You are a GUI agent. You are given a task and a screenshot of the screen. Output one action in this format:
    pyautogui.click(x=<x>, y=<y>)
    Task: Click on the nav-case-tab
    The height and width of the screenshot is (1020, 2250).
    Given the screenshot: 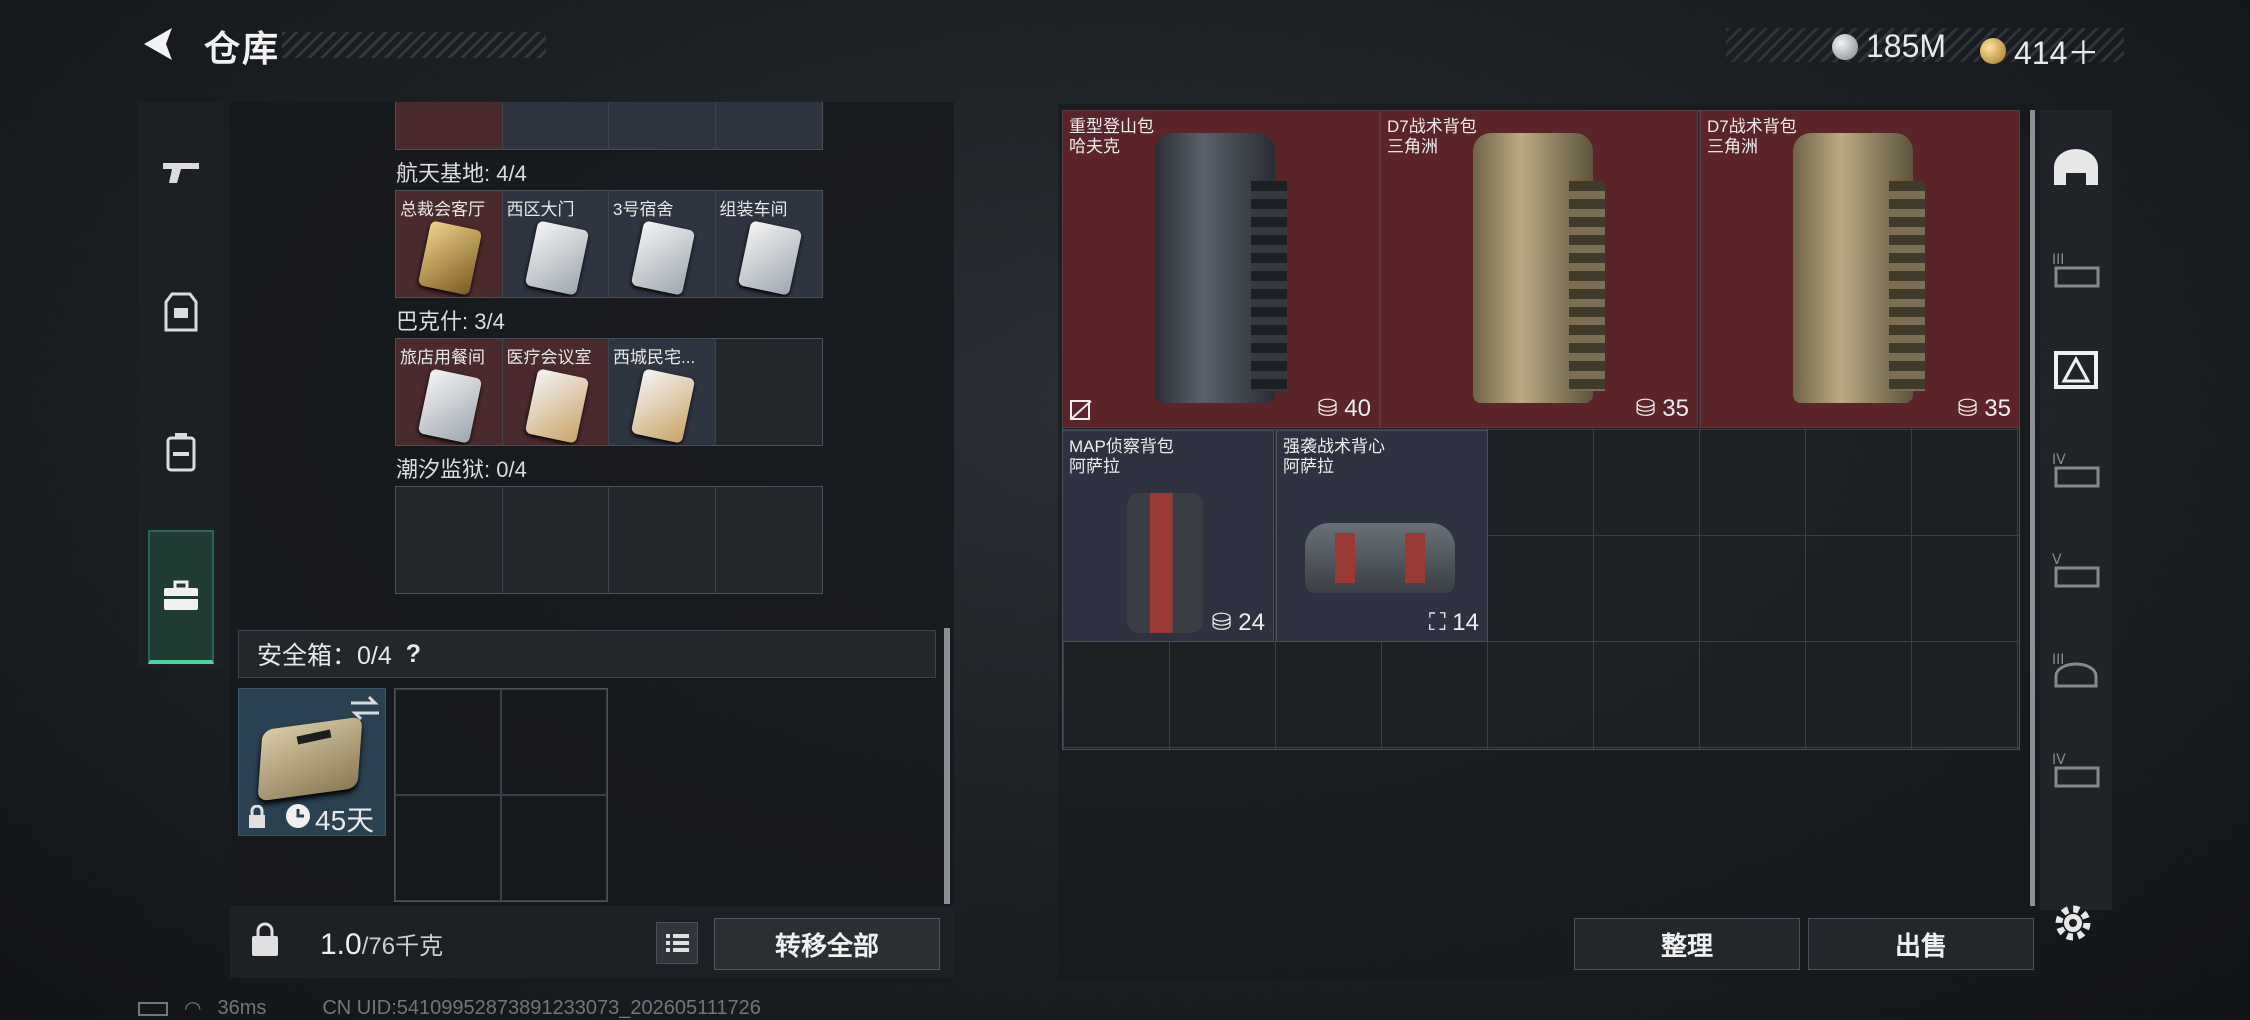 What is the action you would take?
    pyautogui.click(x=181, y=597)
    